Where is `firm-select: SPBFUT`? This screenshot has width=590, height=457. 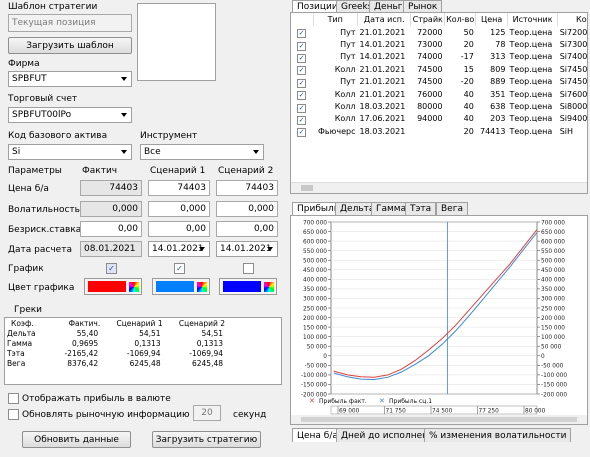 firm-select: SPBFUT is located at coordinates (70, 79).